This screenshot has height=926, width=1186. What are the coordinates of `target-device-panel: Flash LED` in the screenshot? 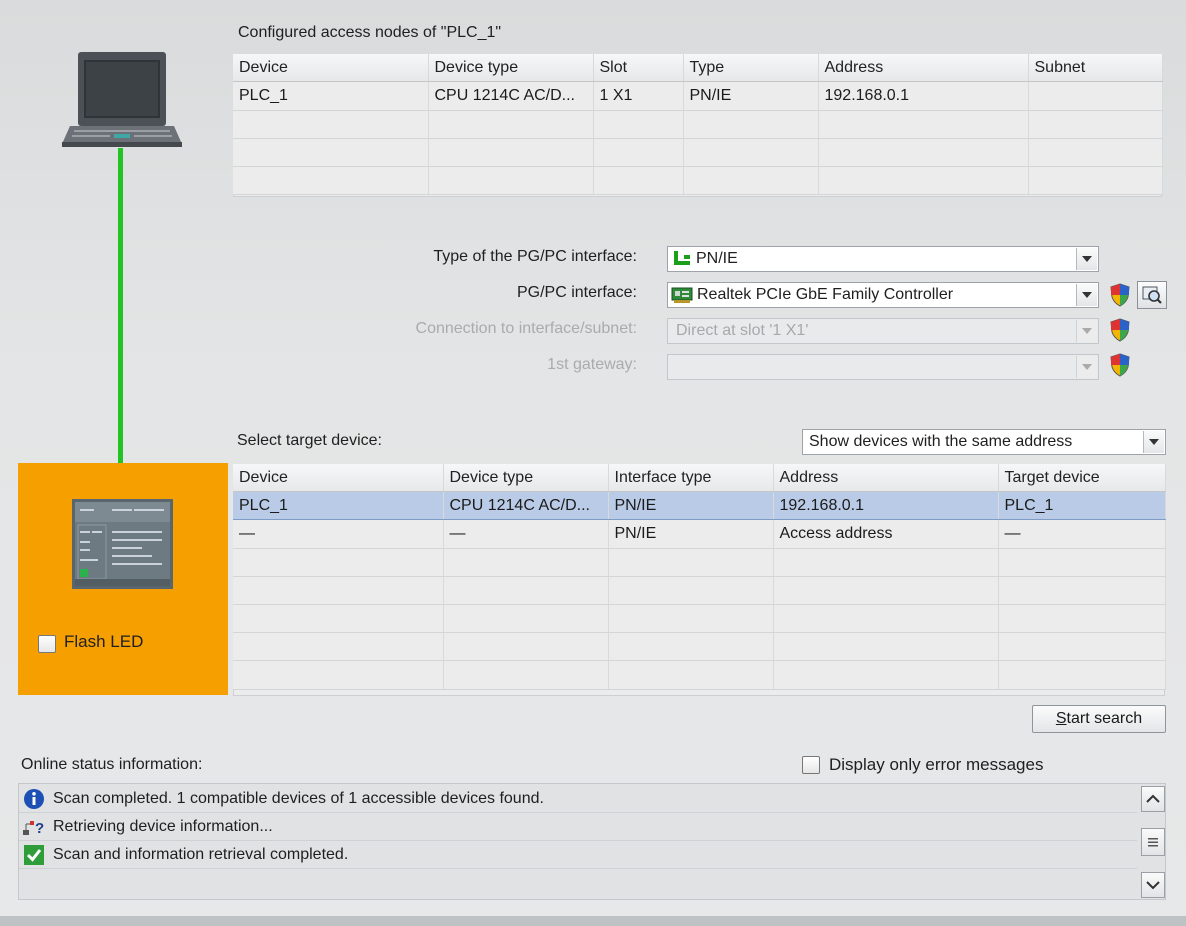 It's located at (123, 579).